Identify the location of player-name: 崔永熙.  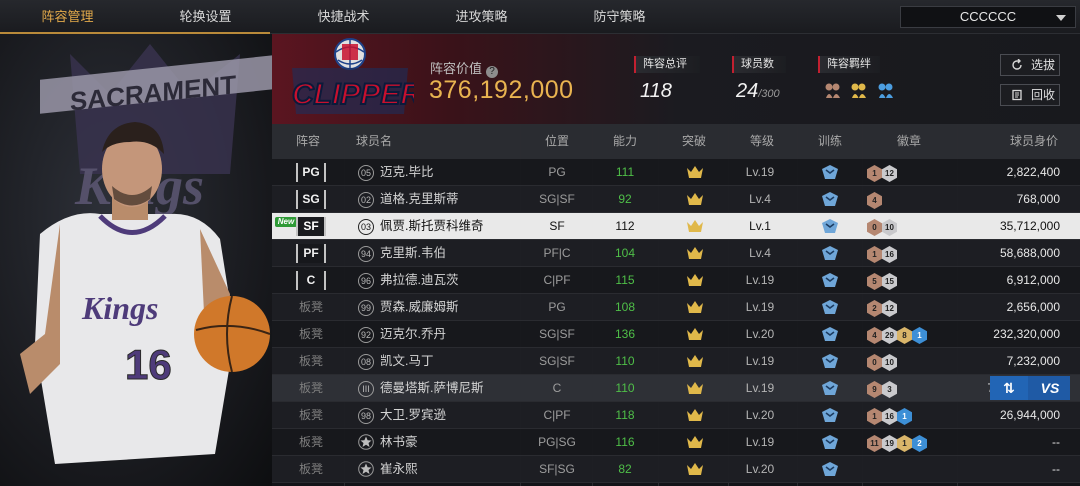
(399, 469).